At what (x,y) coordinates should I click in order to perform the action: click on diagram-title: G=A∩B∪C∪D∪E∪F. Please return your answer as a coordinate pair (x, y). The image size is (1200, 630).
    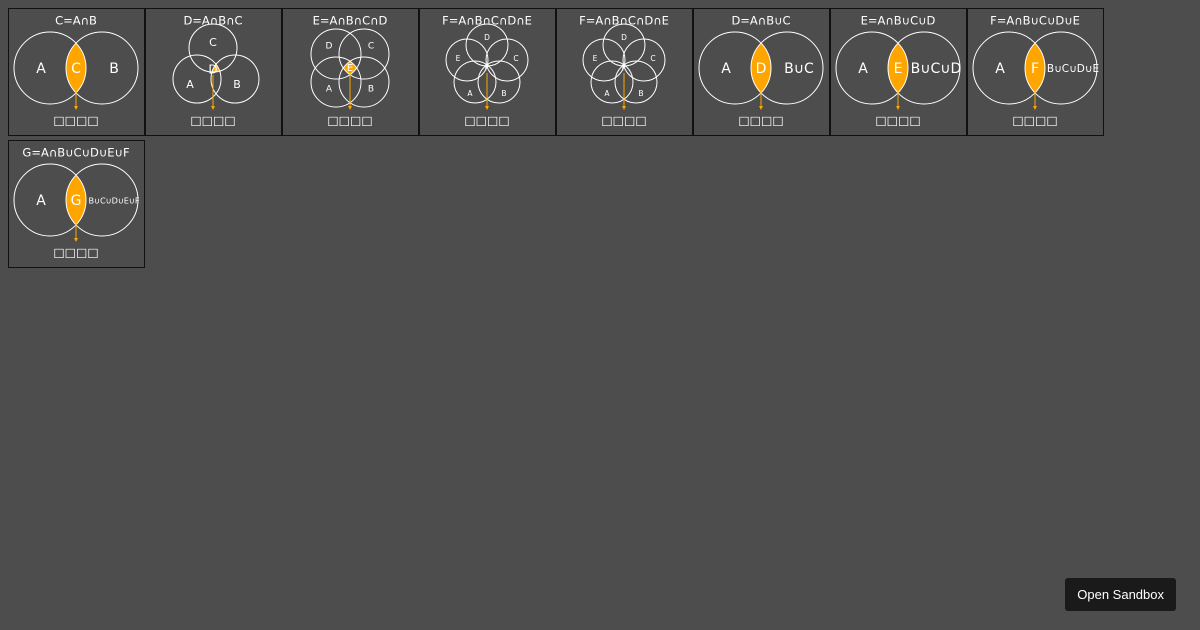
    Looking at the image, I should click on (75, 153).